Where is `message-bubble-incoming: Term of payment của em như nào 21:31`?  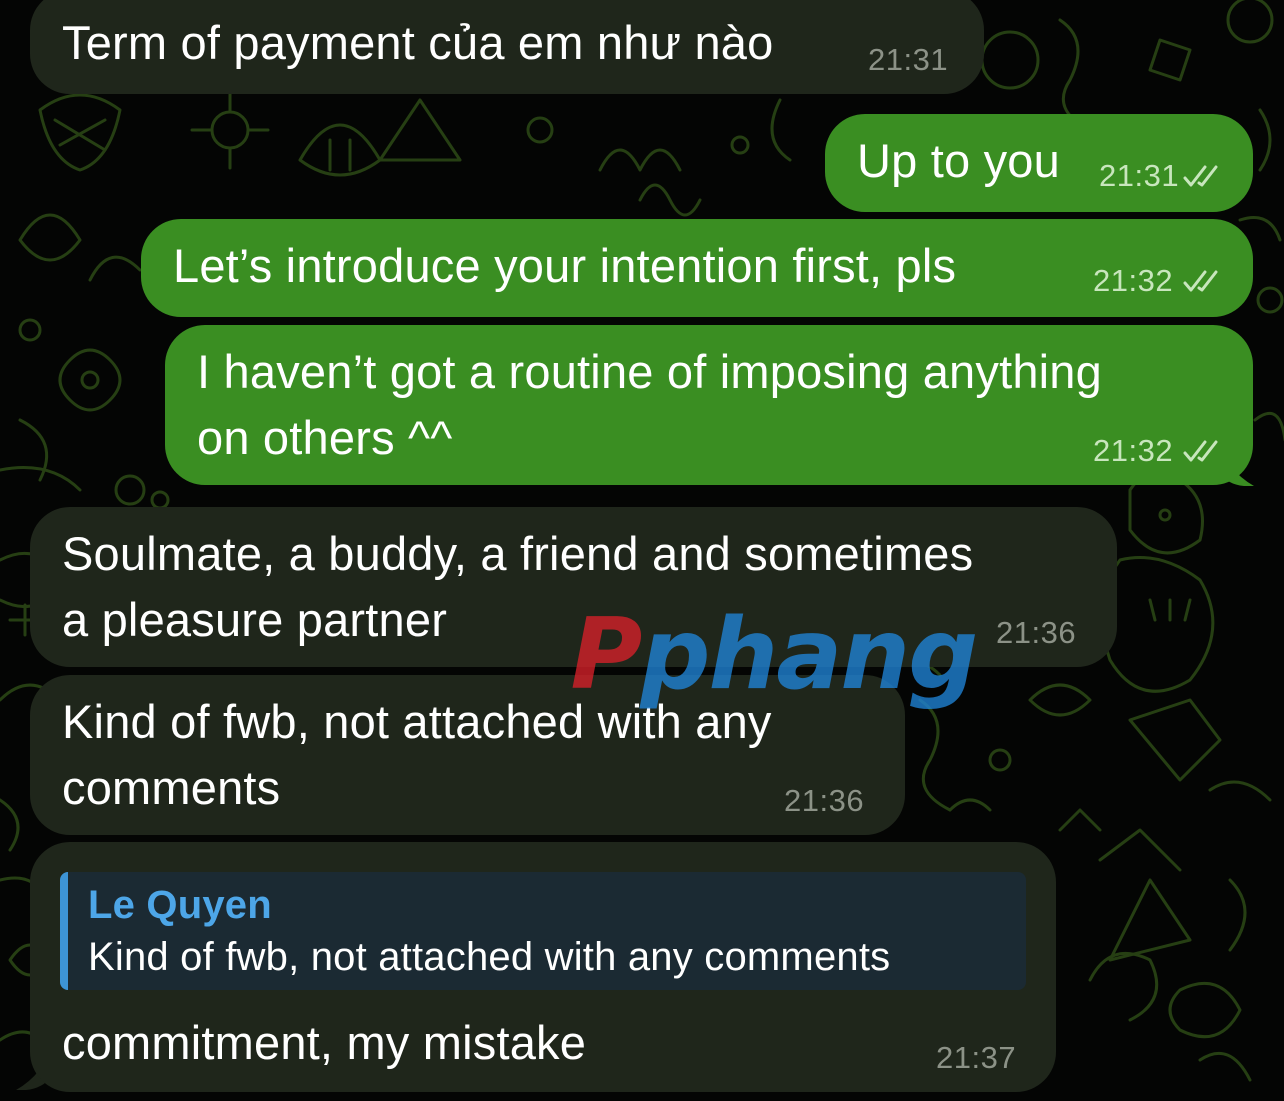
message-bubble-incoming: Term of payment của em như nào 21:31 is located at coordinates (507, 47).